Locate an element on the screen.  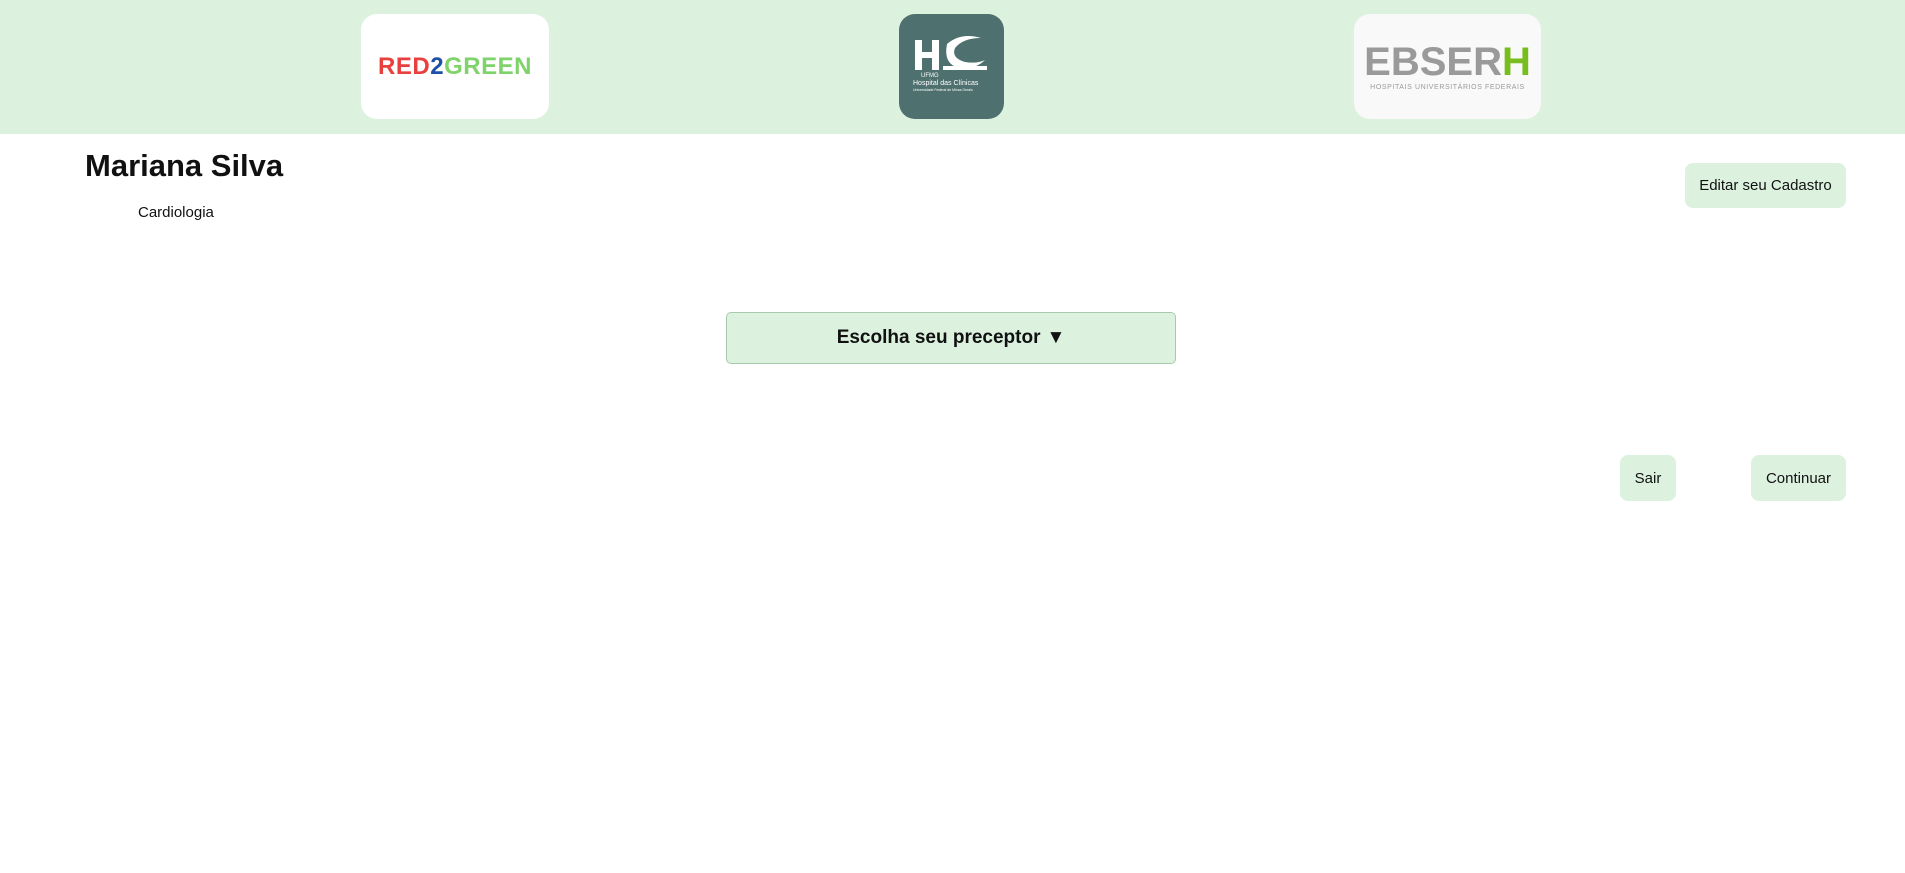
user-specialty: Cardiologia is located at coordinates (176, 212).